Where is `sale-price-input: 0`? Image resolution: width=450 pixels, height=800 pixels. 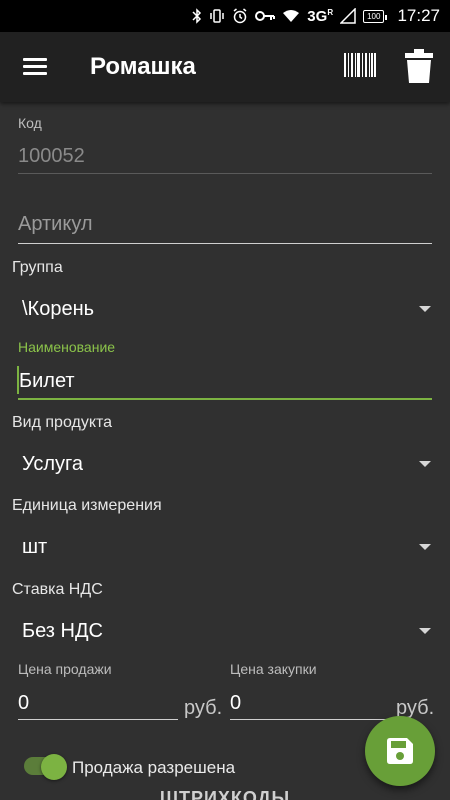 sale-price-input: 0 is located at coordinates (23, 703).